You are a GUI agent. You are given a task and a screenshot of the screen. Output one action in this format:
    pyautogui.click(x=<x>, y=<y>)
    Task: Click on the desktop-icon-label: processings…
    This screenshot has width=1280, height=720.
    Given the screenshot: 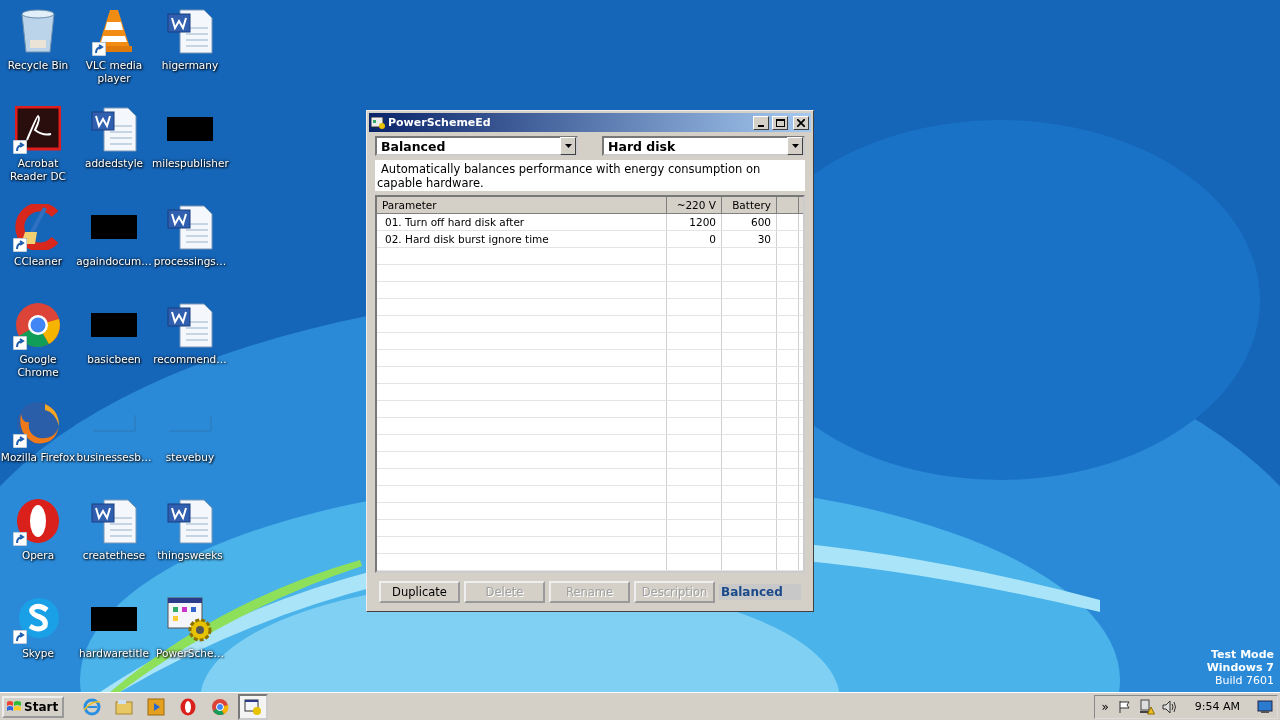 What is the action you would take?
    pyautogui.click(x=190, y=261)
    